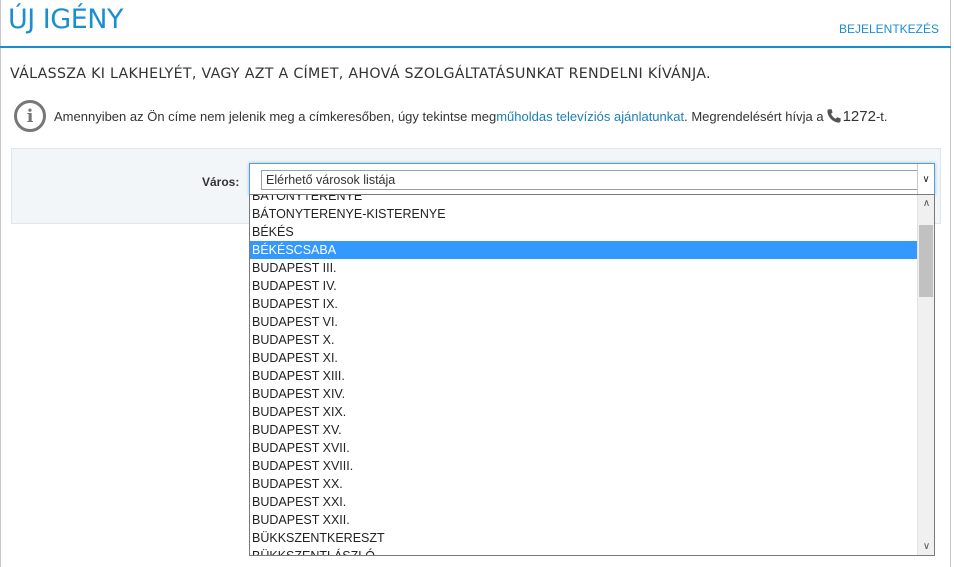  I want to click on city-option: BUDAPEST XI., so click(584, 358).